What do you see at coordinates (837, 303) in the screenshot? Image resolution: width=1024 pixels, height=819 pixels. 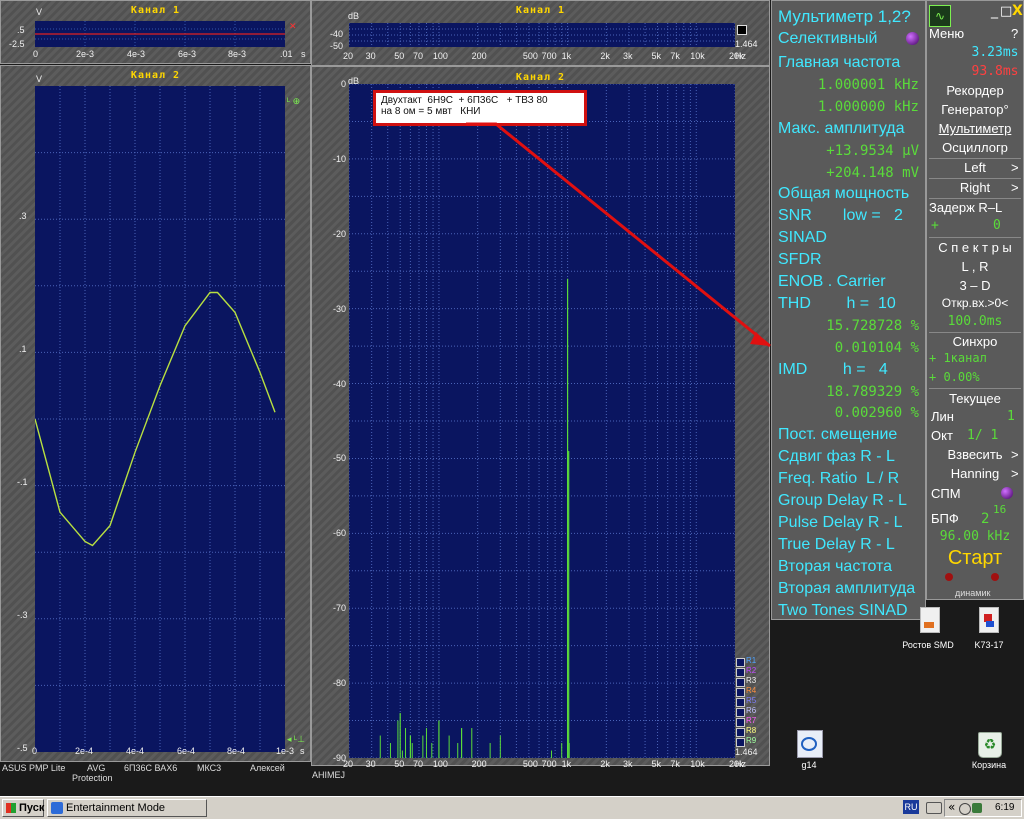 I see `measurement-label: THD h = 10` at bounding box center [837, 303].